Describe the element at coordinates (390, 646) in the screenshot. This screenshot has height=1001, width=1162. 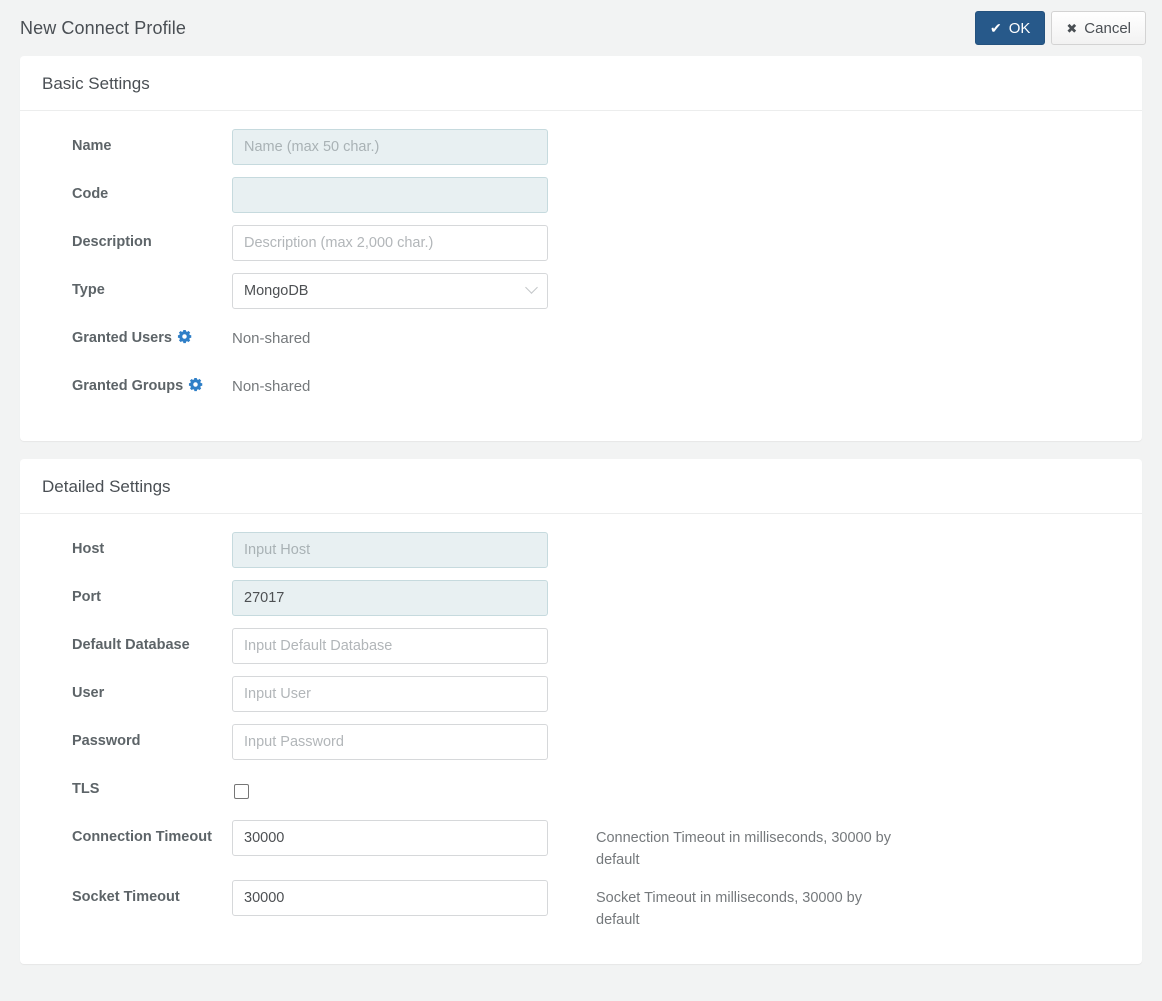
I see `default-database-input` at that location.